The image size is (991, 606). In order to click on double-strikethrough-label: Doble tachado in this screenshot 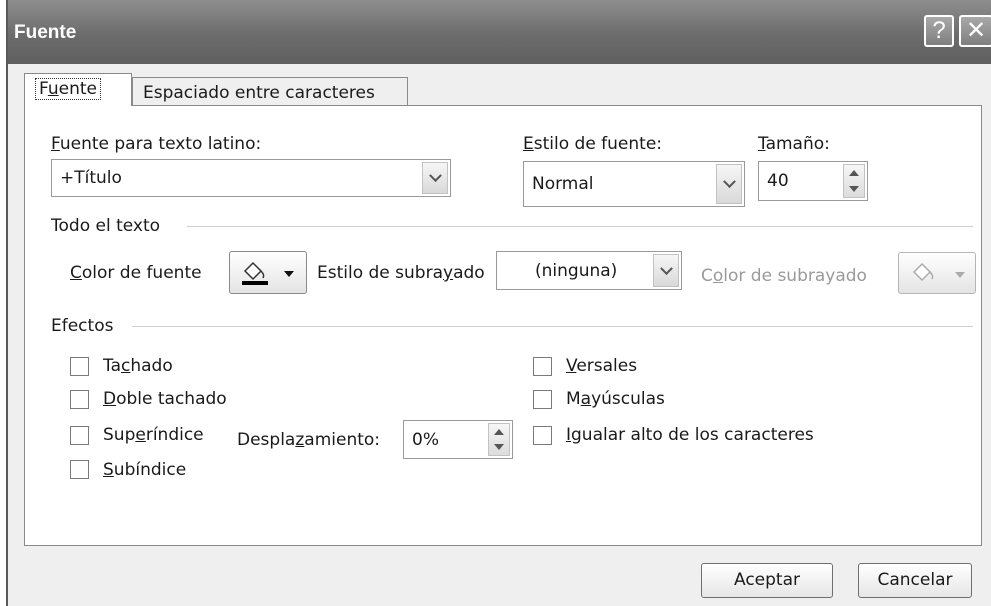, I will do `click(165, 399)`.